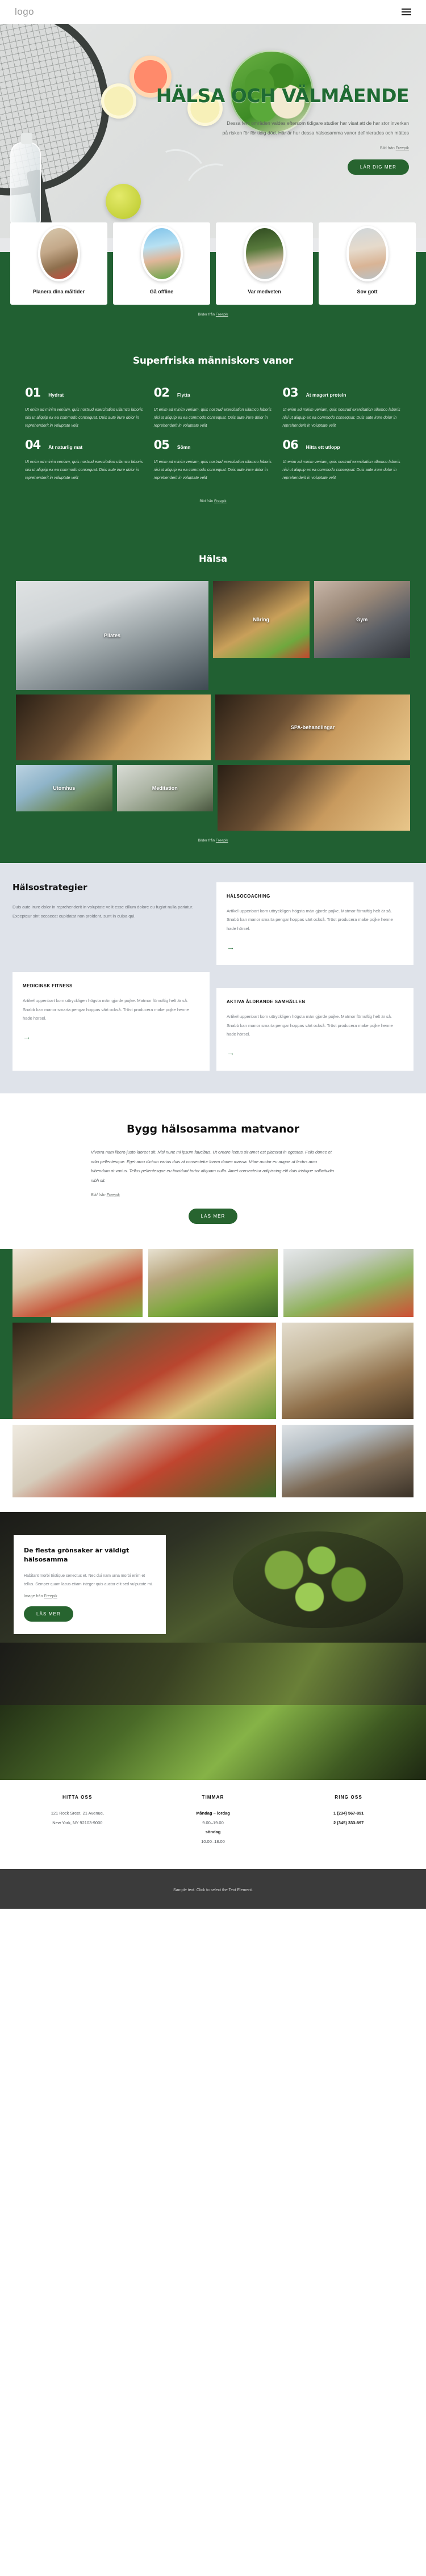 The height and width of the screenshot is (2576, 426). What do you see at coordinates (348, 1823) in the screenshot?
I see `phone-number: 2 (345) 333-897` at bounding box center [348, 1823].